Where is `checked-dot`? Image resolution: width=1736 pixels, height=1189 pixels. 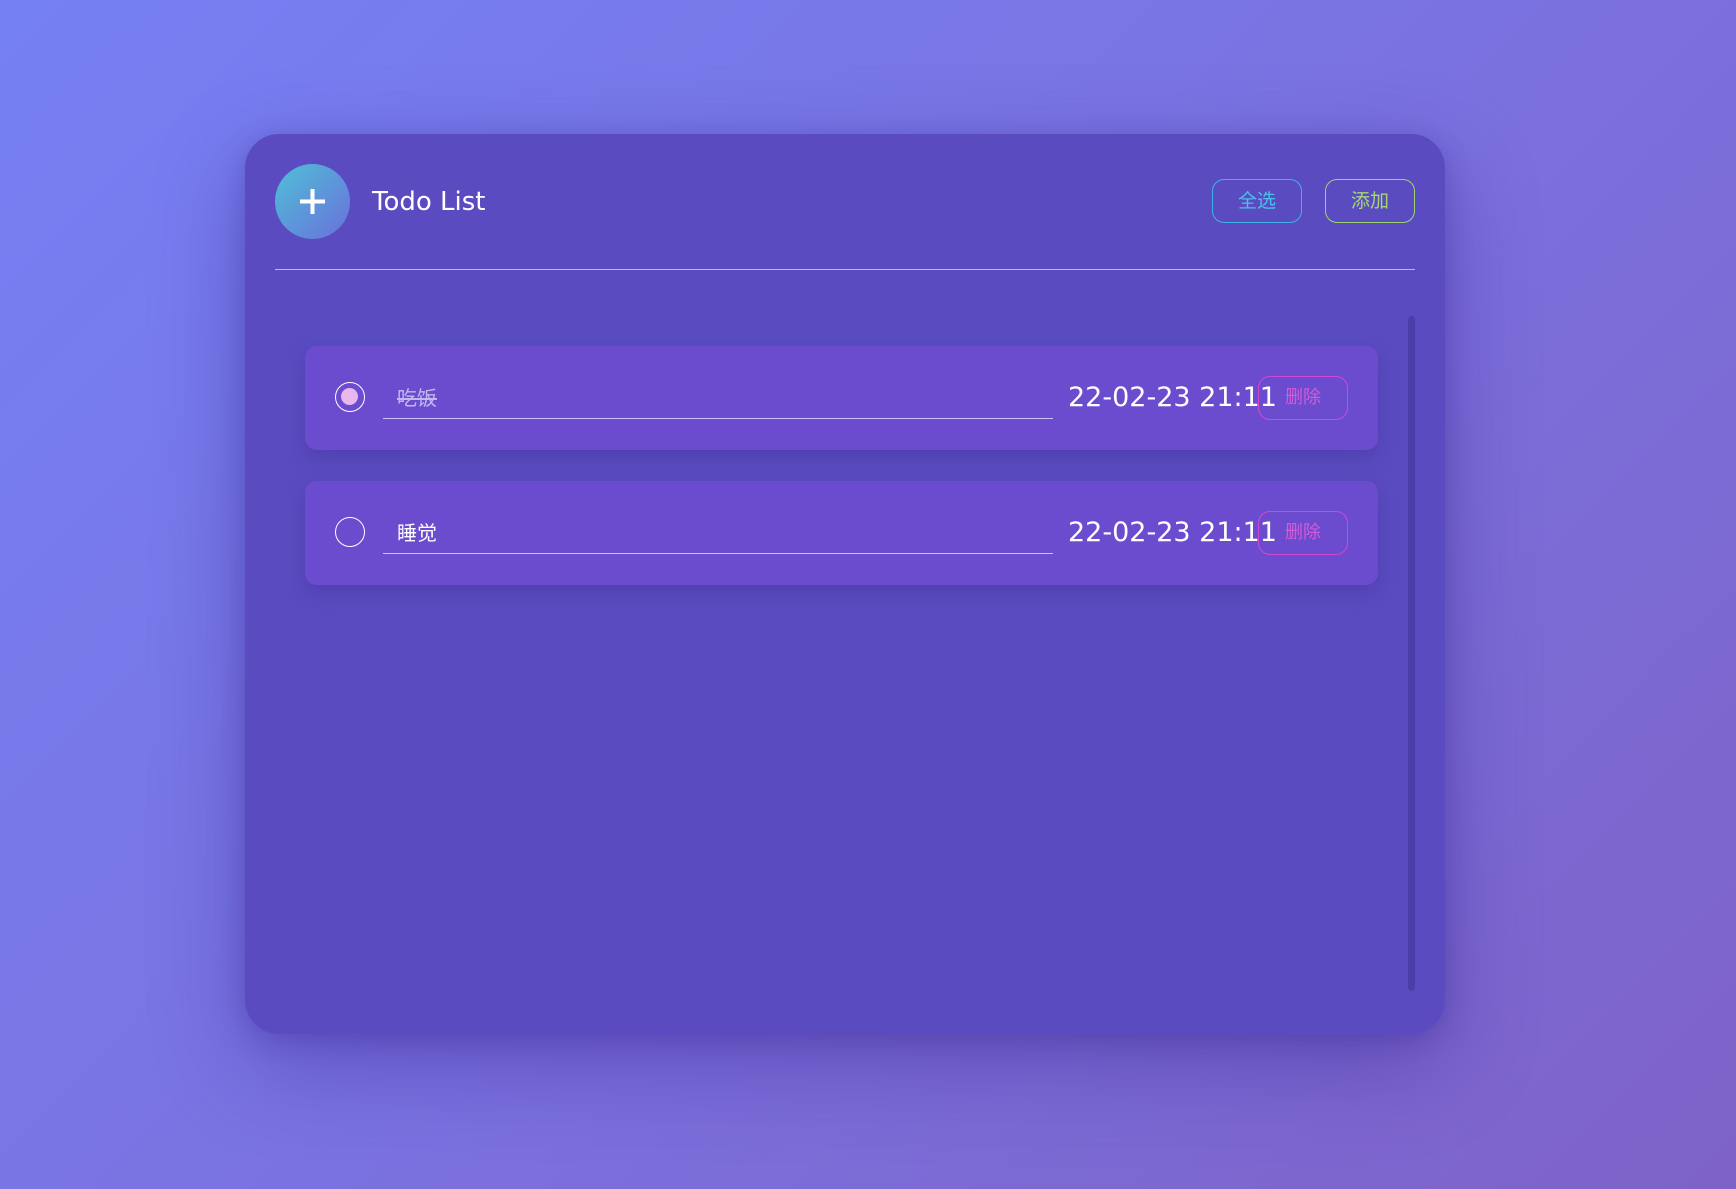 checked-dot is located at coordinates (349, 396).